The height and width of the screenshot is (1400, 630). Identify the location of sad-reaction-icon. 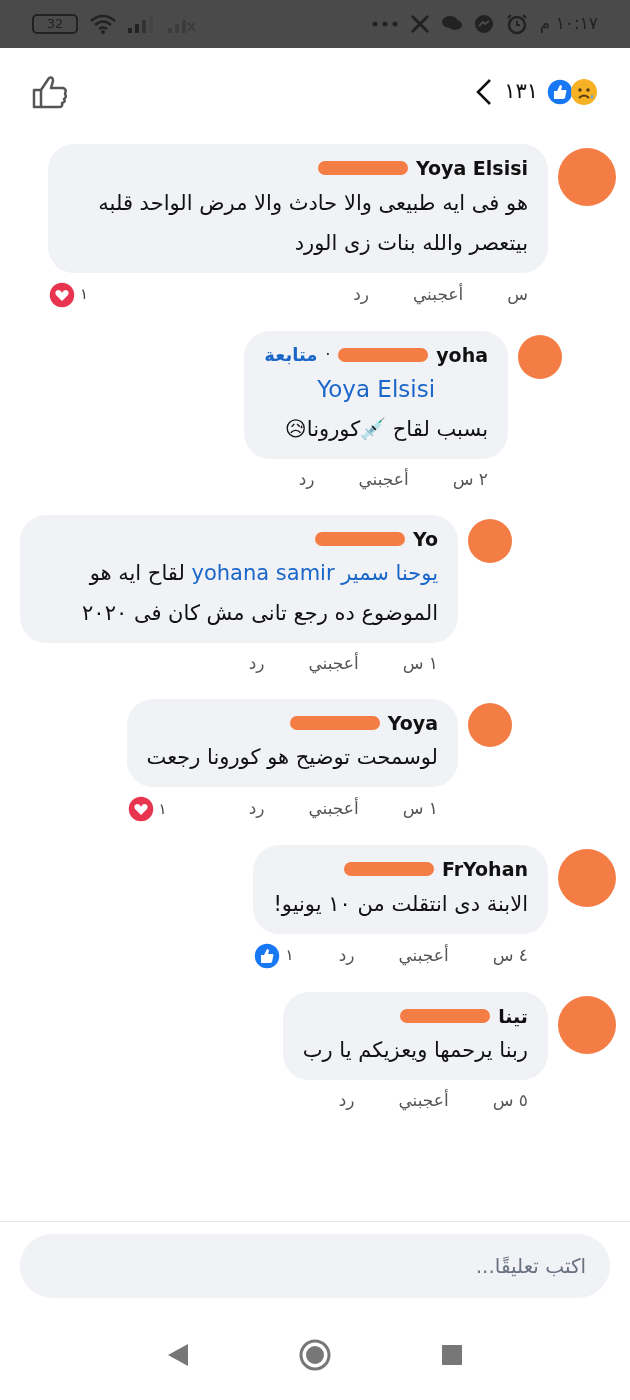
(584, 92).